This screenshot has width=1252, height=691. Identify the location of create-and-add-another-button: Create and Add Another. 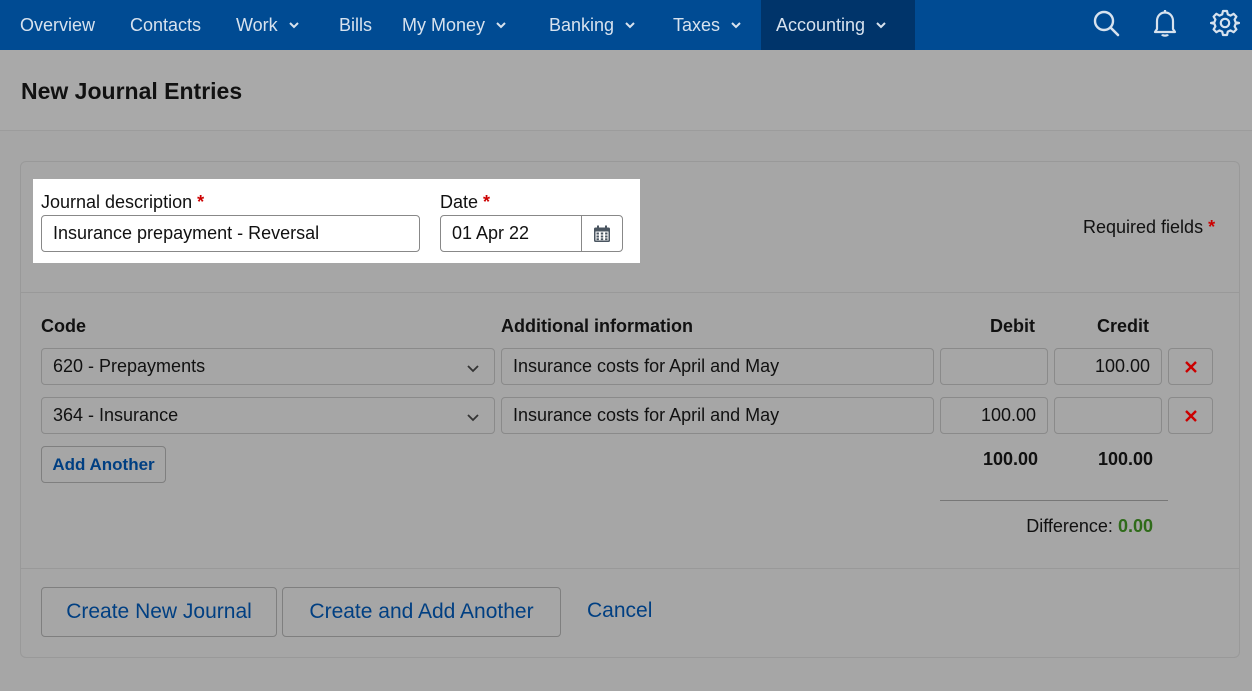
(421, 612).